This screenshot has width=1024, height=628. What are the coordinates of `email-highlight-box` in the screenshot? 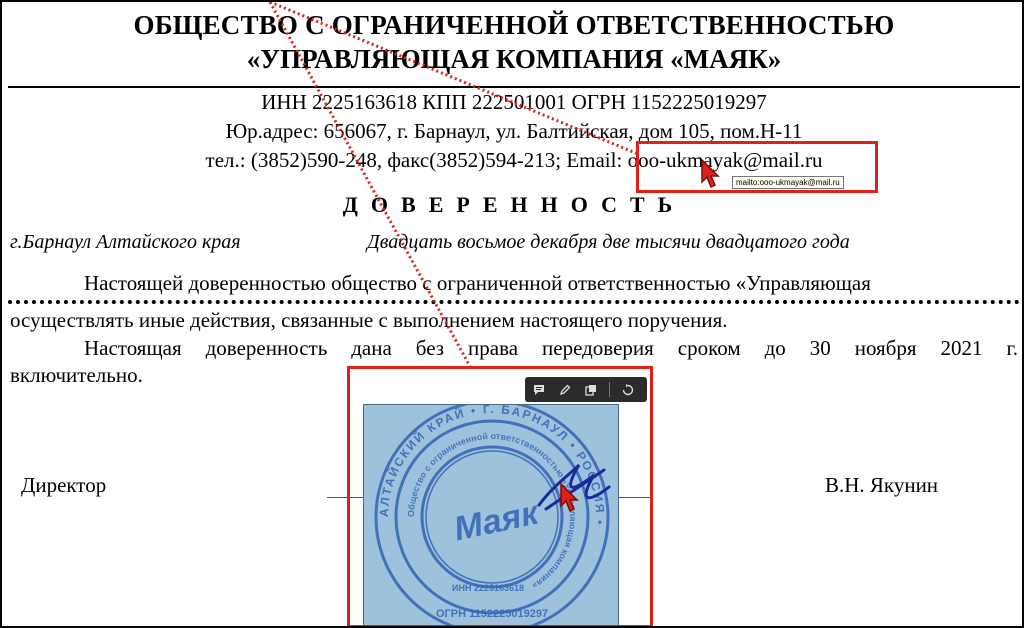 It's located at (757, 167).